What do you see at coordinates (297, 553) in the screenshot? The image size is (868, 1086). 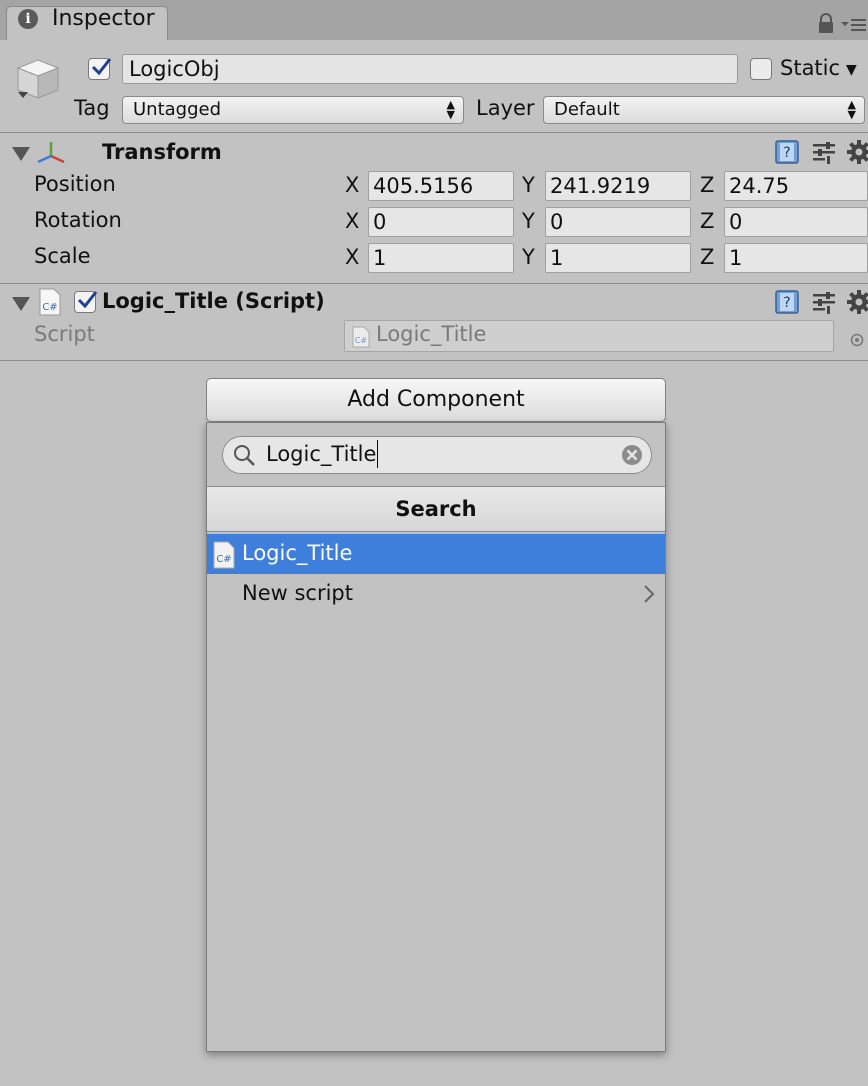 I see `result-item-label: Logic_Title` at bounding box center [297, 553].